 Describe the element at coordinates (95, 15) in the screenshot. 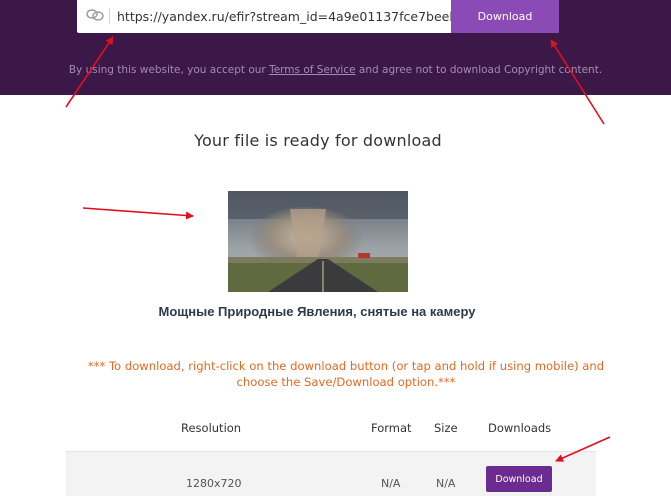

I see `link-icon` at that location.